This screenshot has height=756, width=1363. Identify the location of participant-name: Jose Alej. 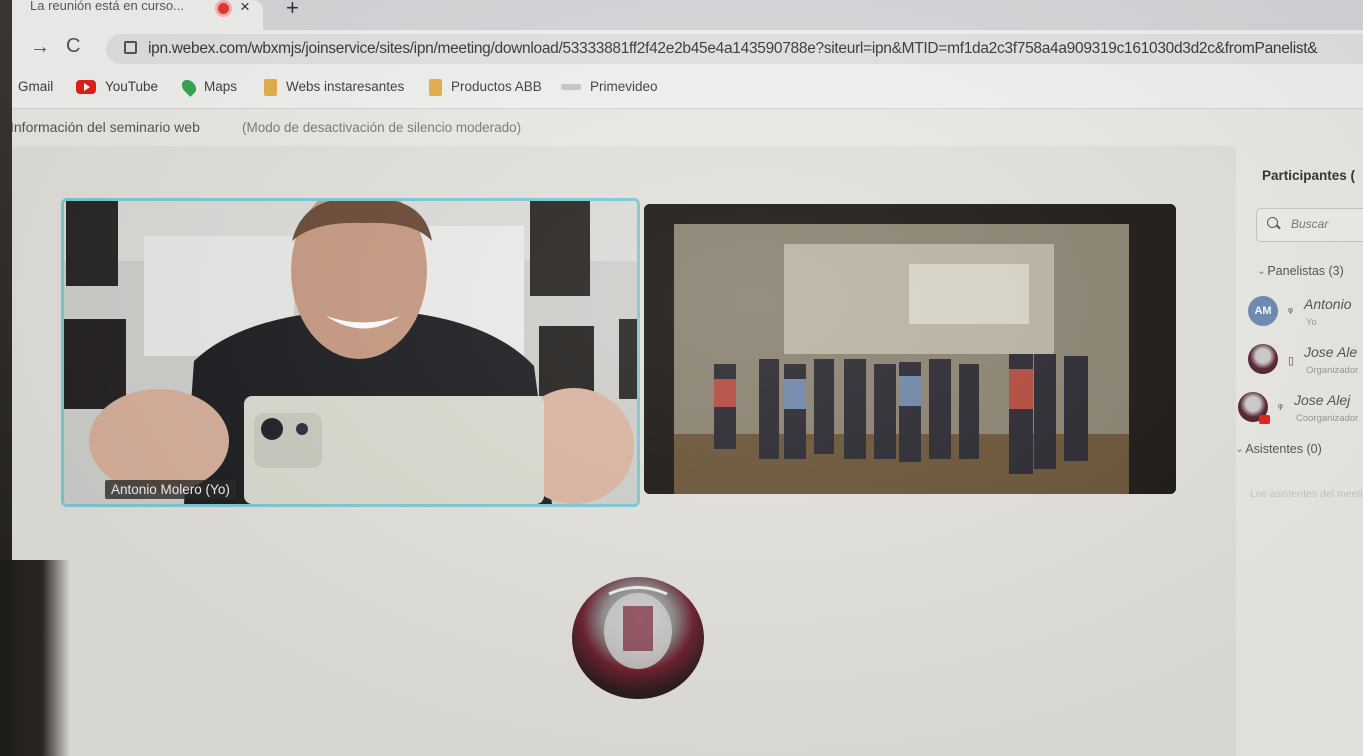
(1322, 400).